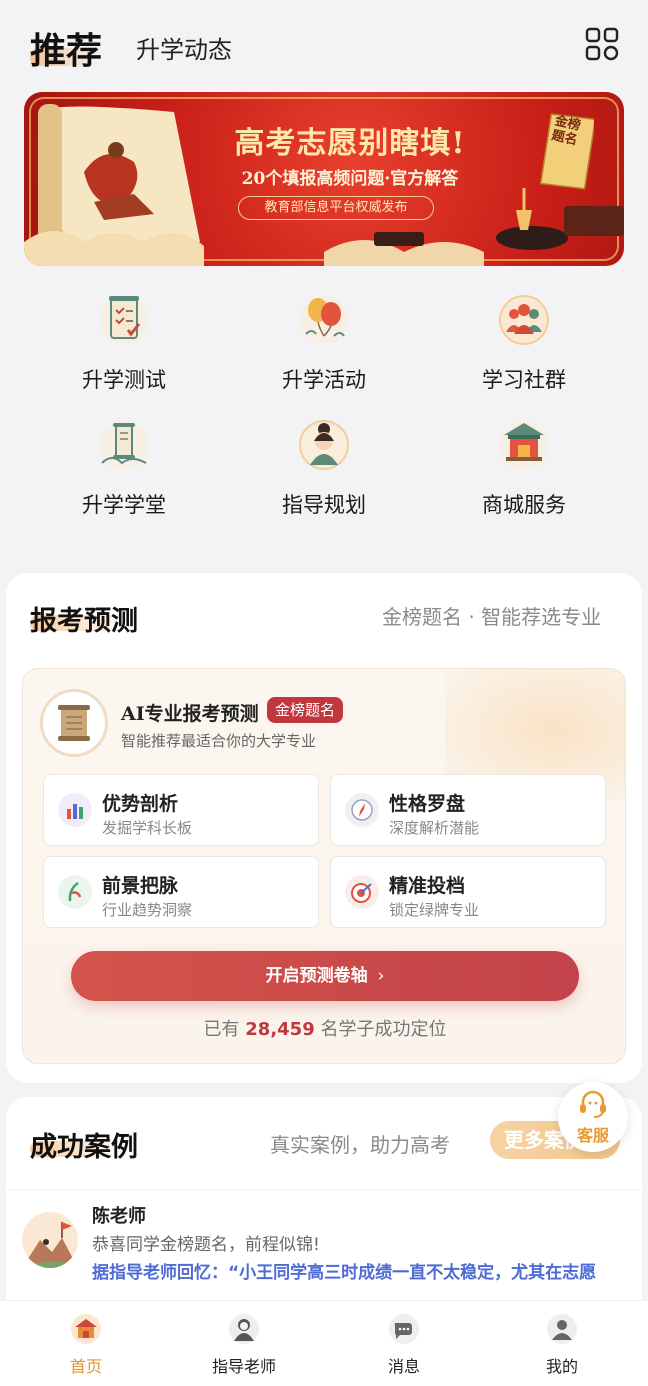  I want to click on scroll-icon, so click(74, 723).